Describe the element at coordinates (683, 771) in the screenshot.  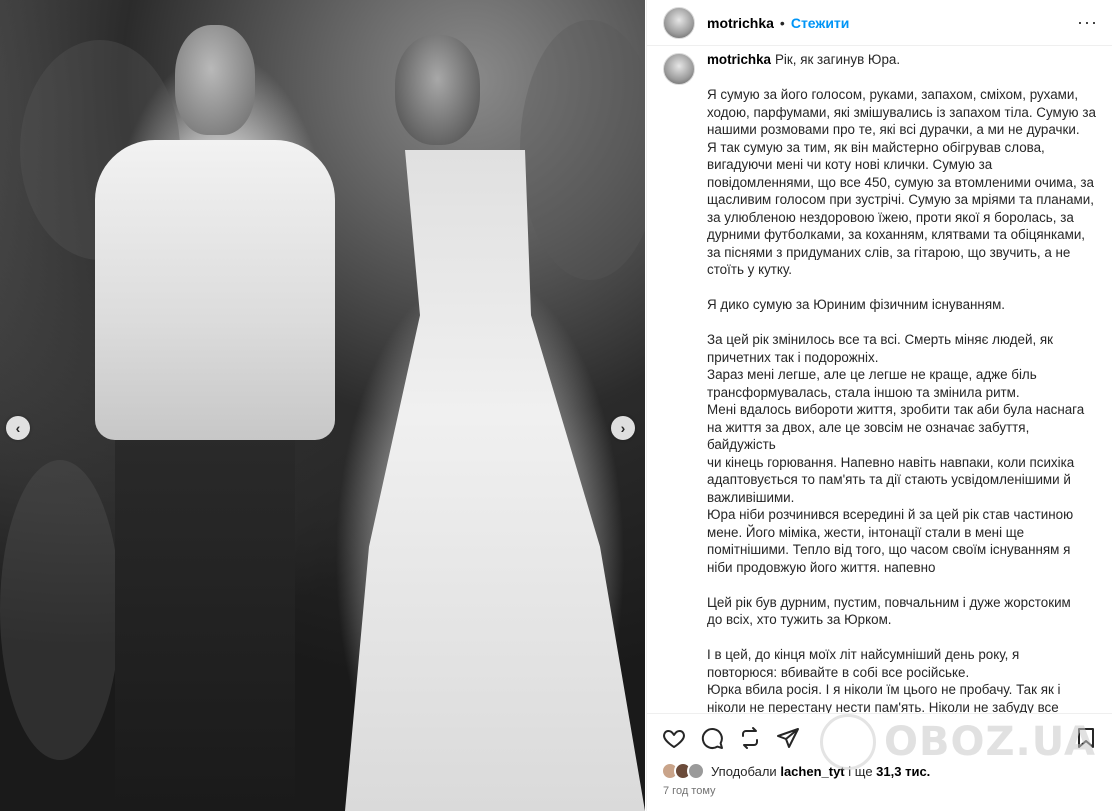
I see `liker-avatars` at that location.